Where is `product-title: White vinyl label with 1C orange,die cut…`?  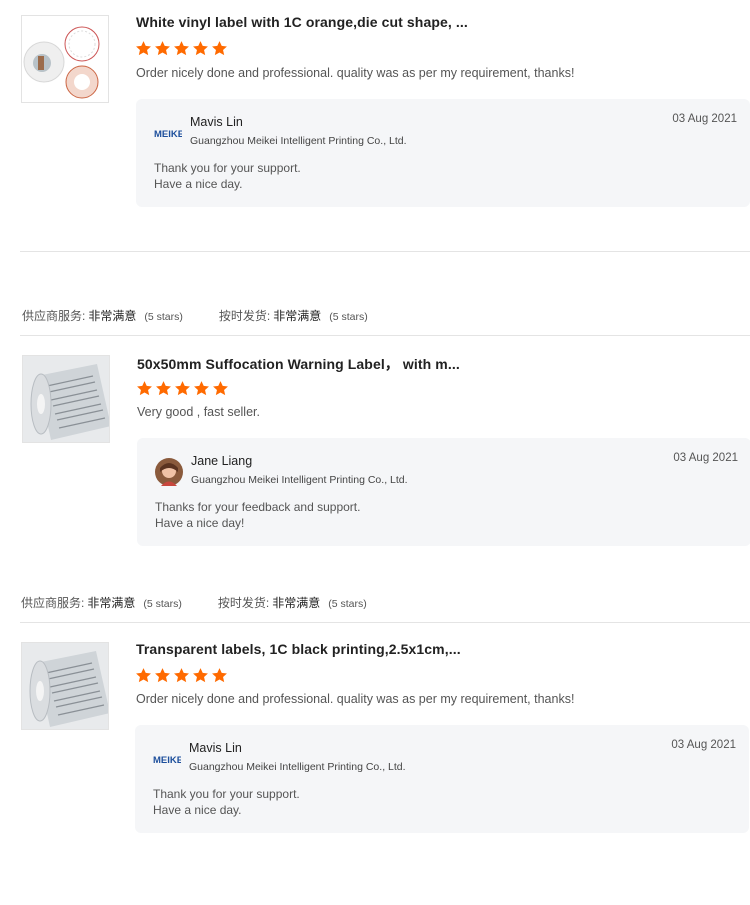
product-title: White vinyl label with 1C orange,die cut… is located at coordinates (302, 22).